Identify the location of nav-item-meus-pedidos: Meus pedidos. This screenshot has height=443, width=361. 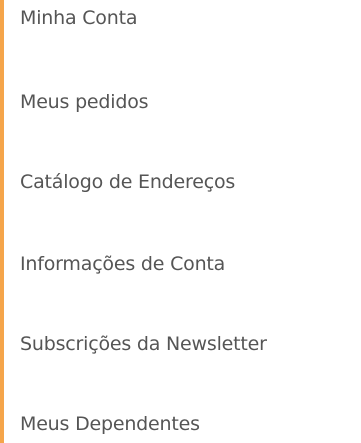
(84, 102).